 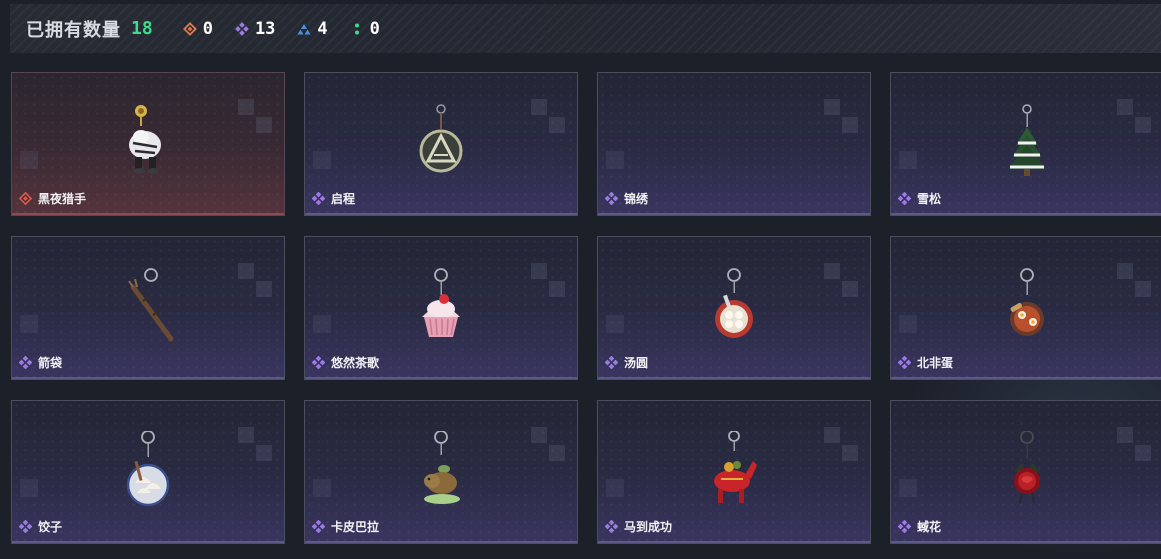 What do you see at coordinates (648, 527) in the screenshot?
I see `charm-name: 马到成功` at bounding box center [648, 527].